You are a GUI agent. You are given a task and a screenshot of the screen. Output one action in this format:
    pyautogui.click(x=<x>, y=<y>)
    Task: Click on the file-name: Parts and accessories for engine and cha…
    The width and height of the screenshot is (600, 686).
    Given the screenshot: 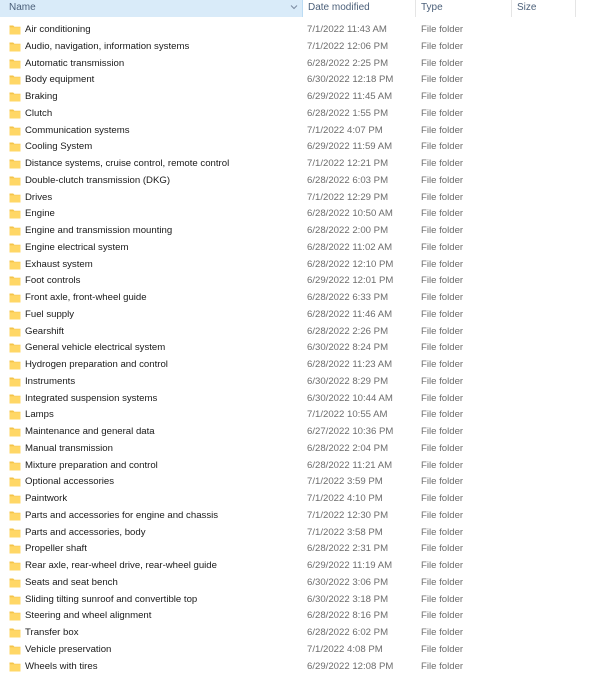 What is the action you would take?
    pyautogui.click(x=122, y=515)
    